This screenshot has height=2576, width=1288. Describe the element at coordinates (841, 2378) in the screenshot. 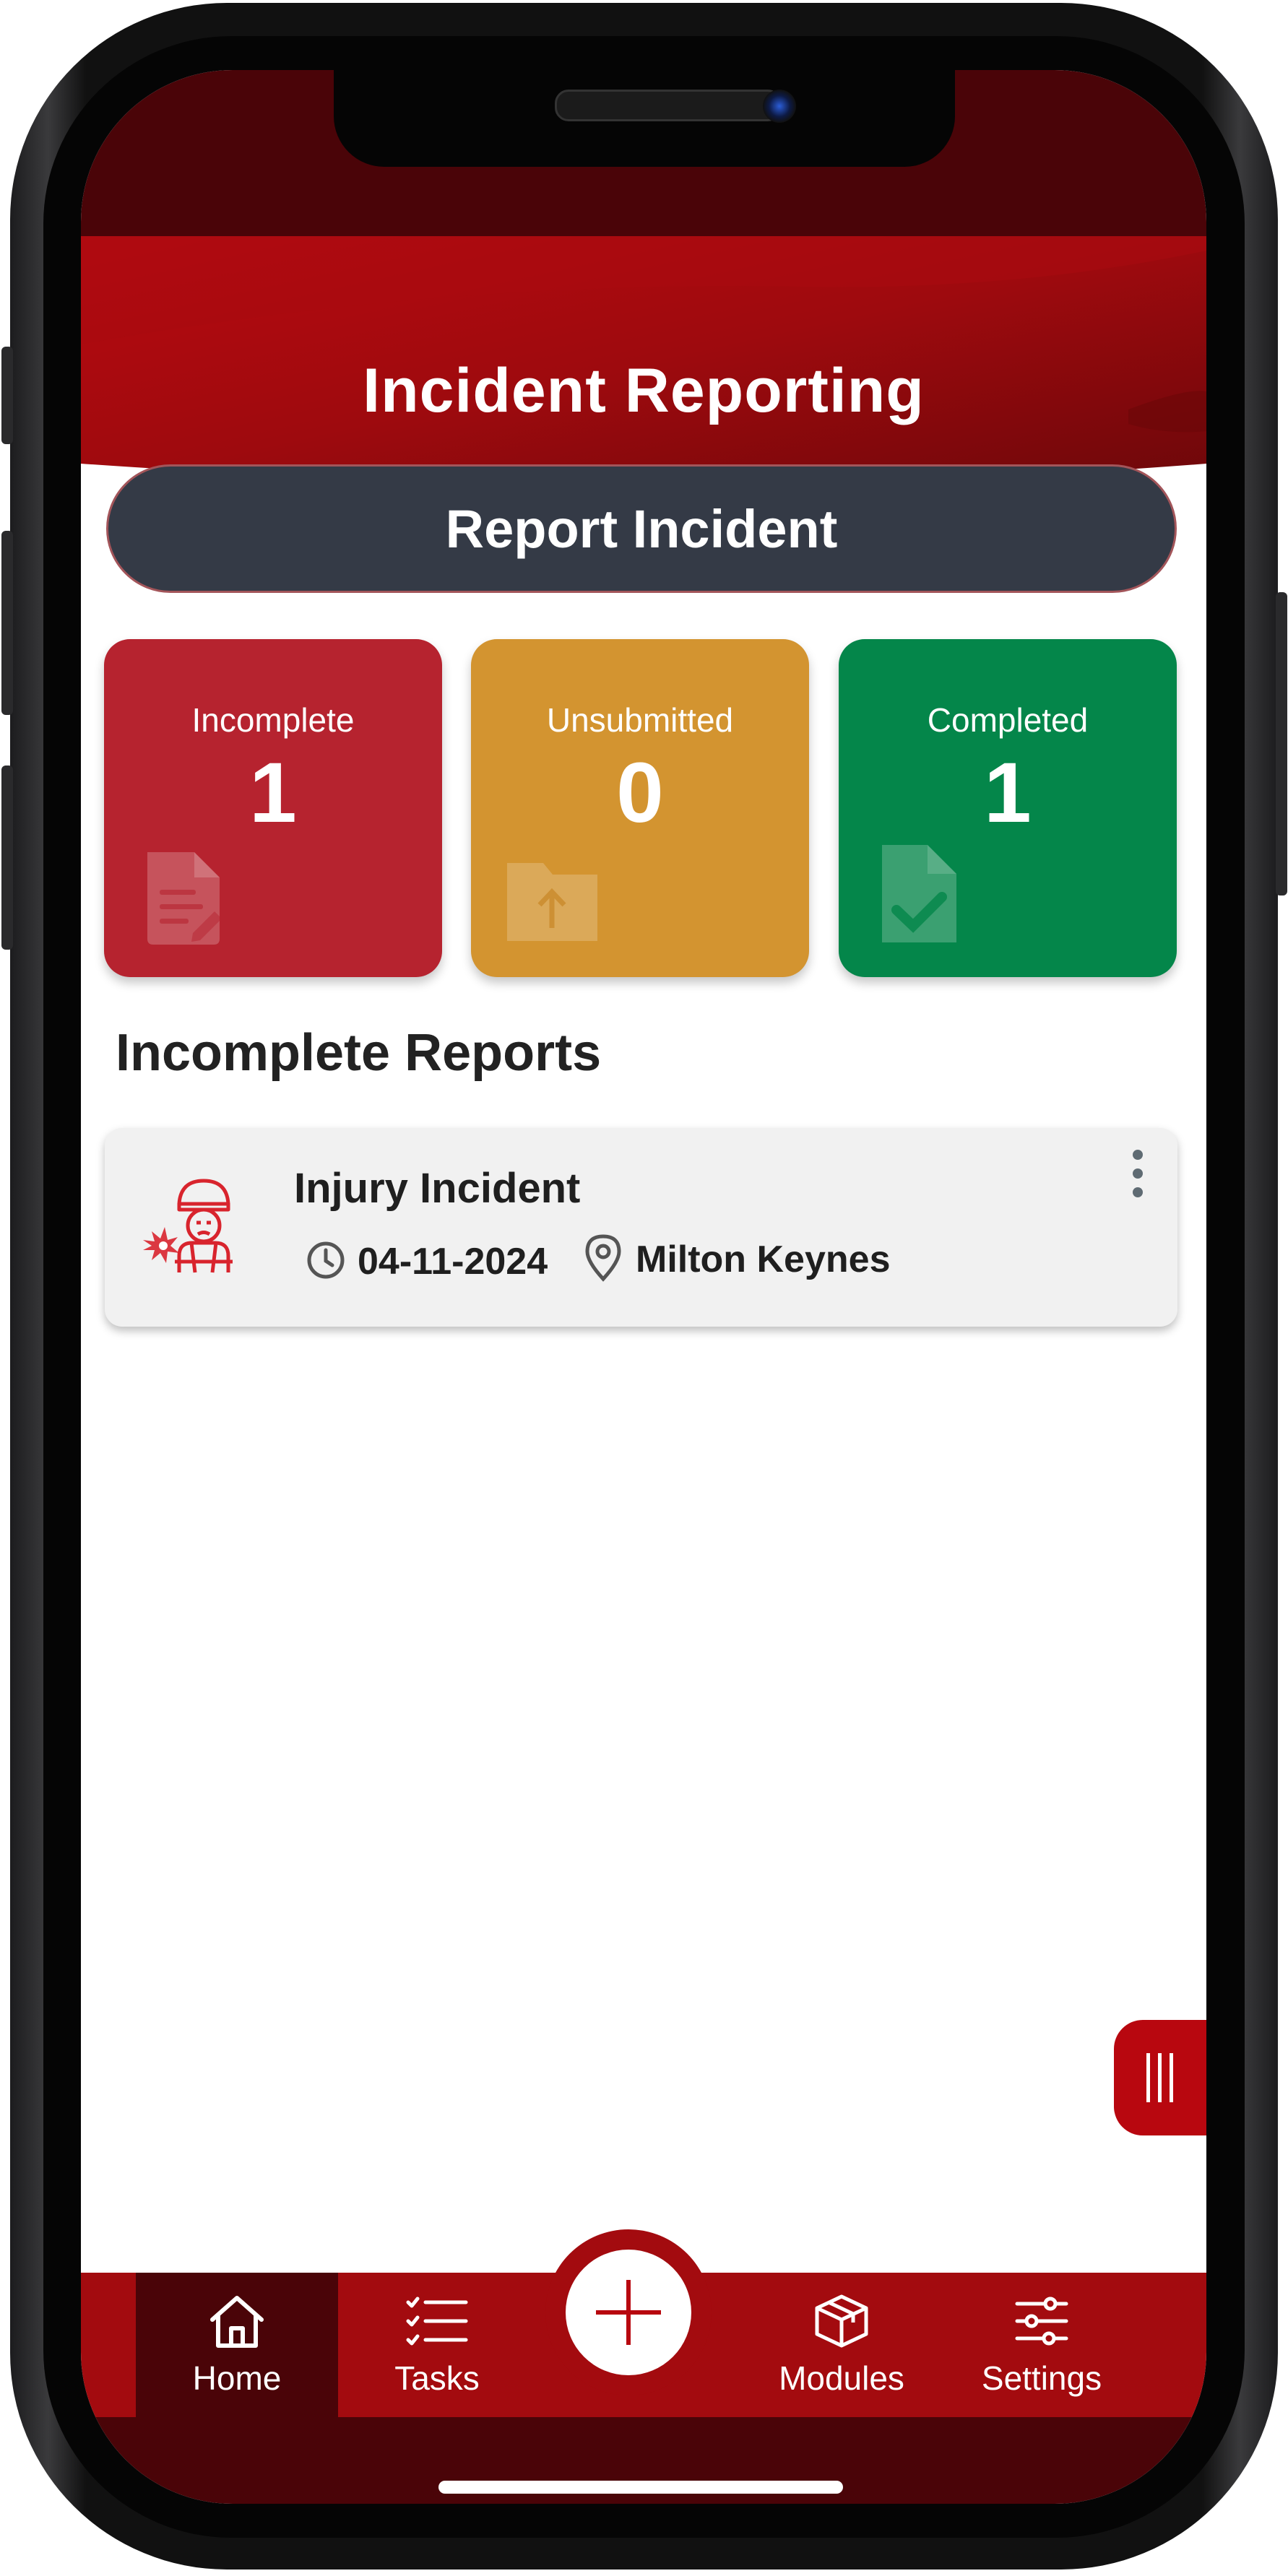

I see `nav-label: Modules` at that location.